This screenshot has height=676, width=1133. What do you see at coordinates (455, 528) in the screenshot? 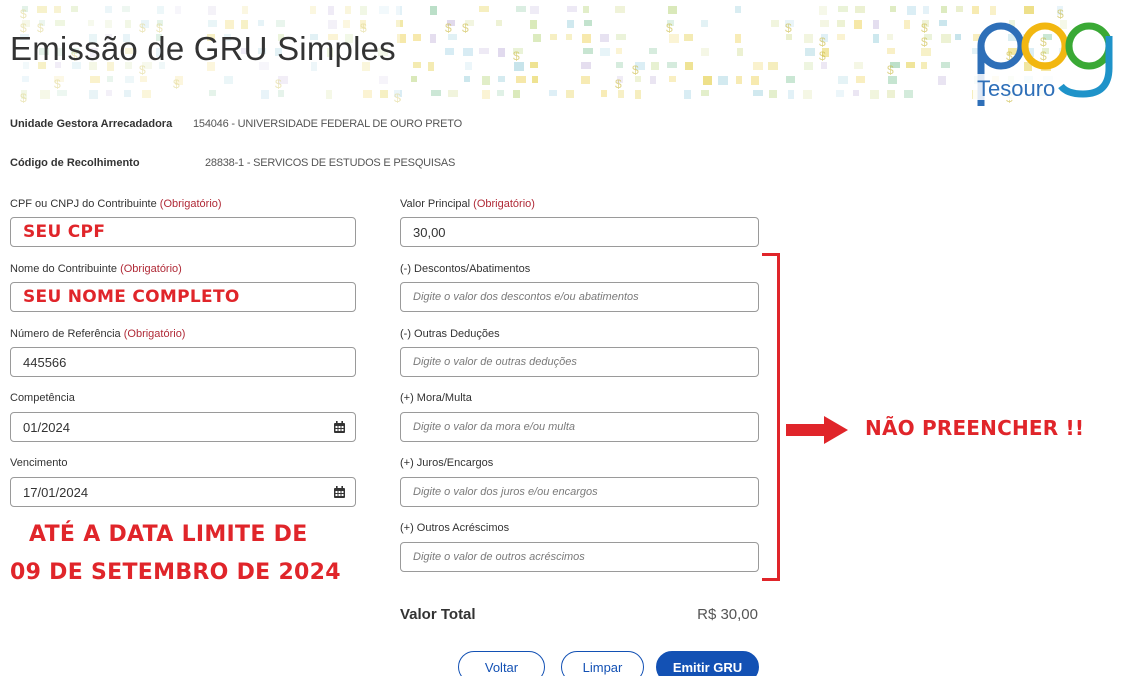
I see `acrescimos-label: (+) Outros Acréscimos` at bounding box center [455, 528].